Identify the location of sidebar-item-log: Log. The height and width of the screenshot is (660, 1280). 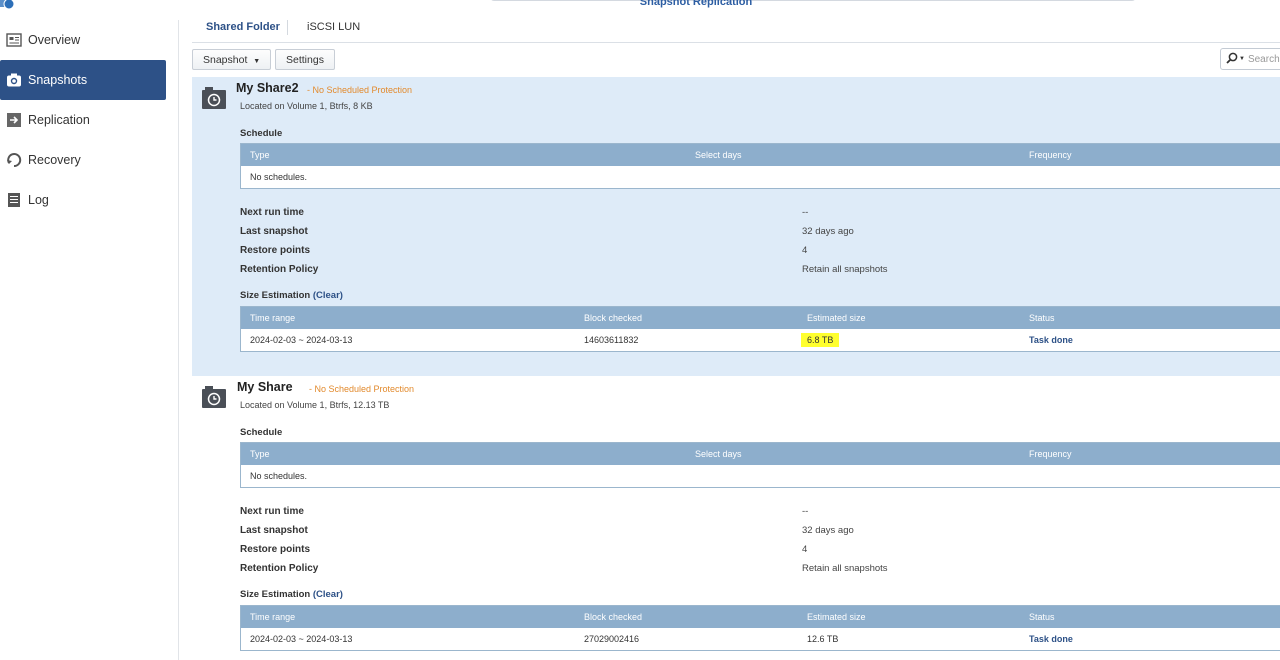
(83, 200).